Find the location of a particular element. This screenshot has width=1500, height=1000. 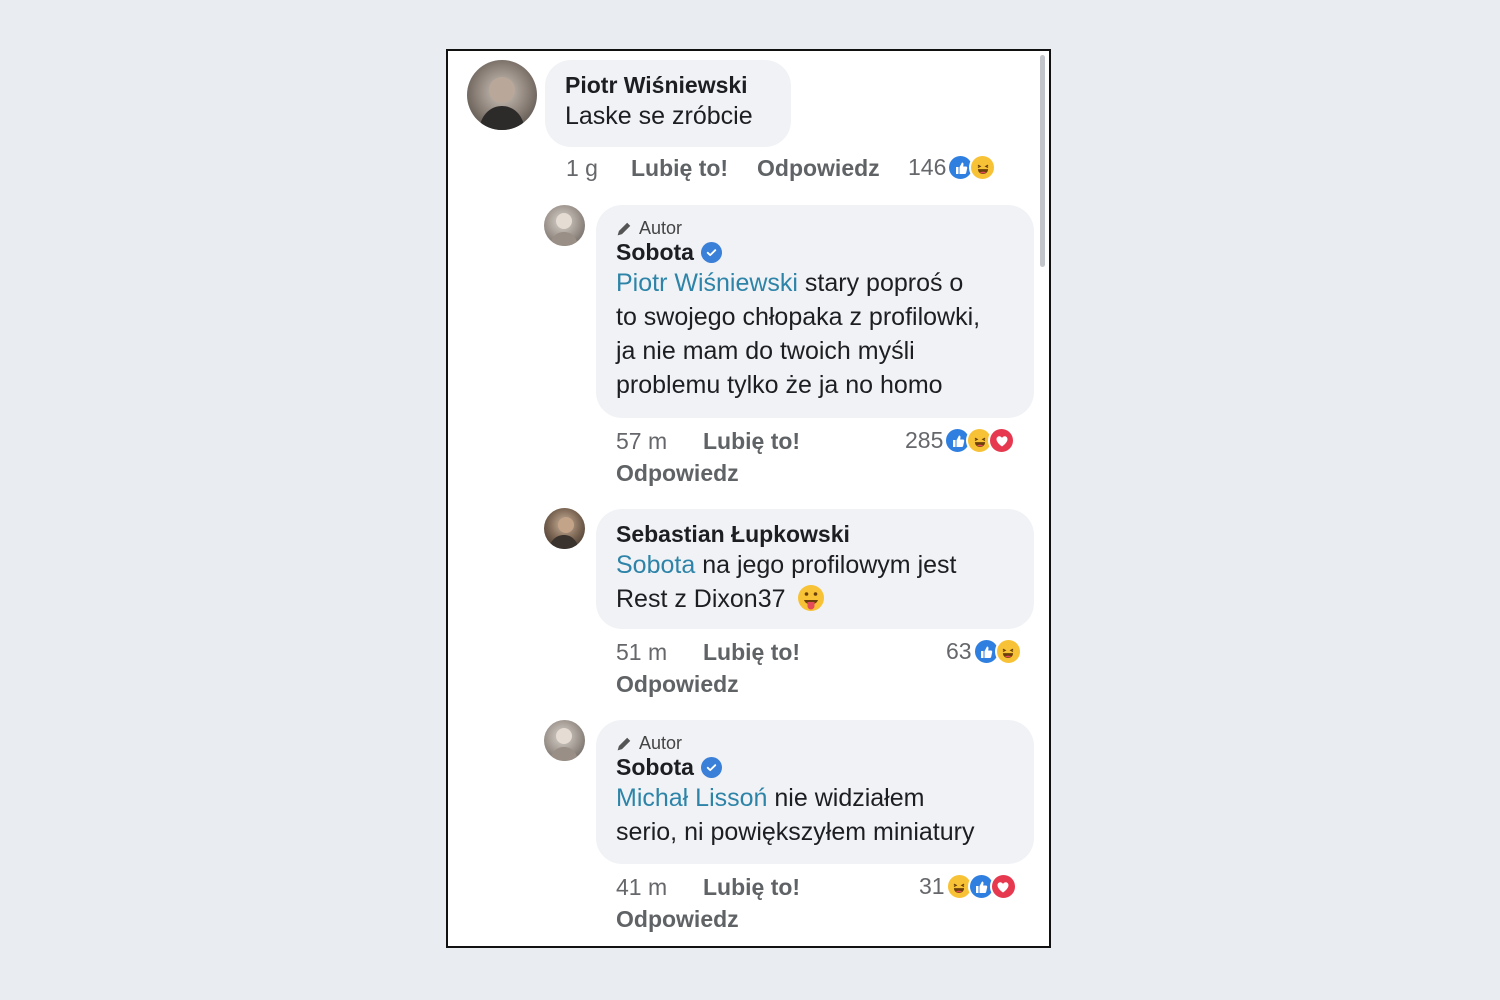

scrollbar is located at coordinates (1042, 161).